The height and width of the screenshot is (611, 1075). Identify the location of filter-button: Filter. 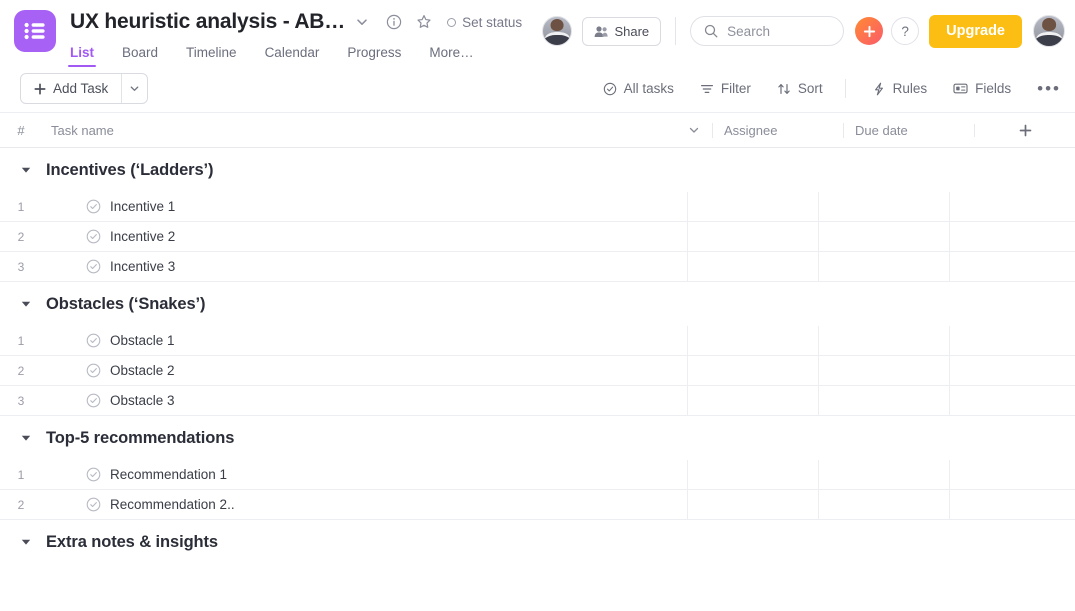
(725, 88).